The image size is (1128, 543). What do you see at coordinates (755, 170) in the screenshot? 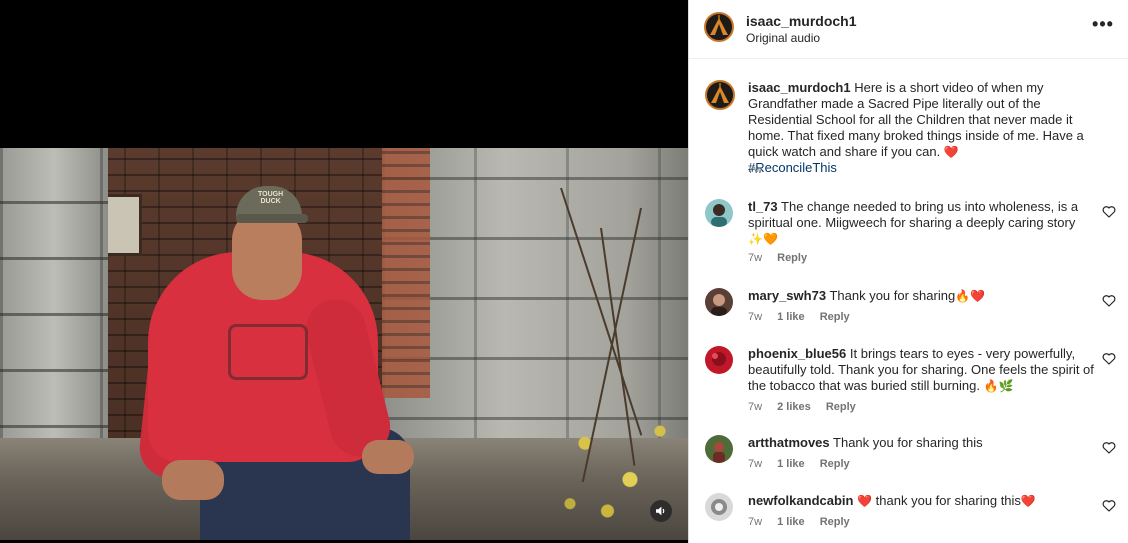
I see `caption-age: 7w` at bounding box center [755, 170].